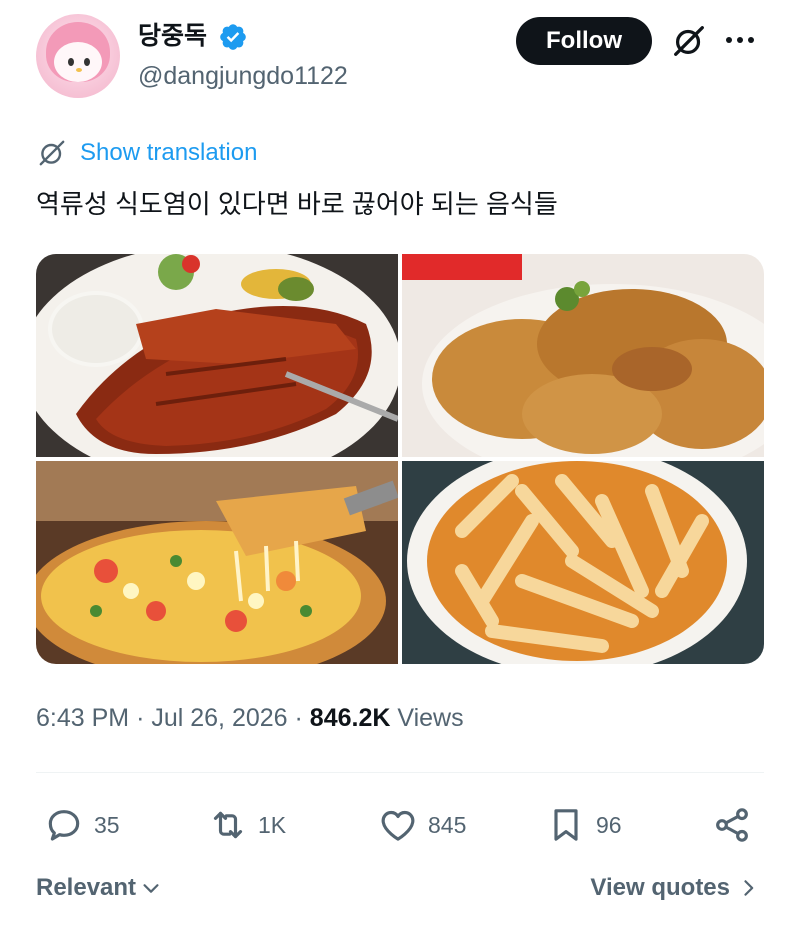 The width and height of the screenshot is (800, 941). What do you see at coordinates (609, 824) in the screenshot?
I see `bookmark-count: 96` at bounding box center [609, 824].